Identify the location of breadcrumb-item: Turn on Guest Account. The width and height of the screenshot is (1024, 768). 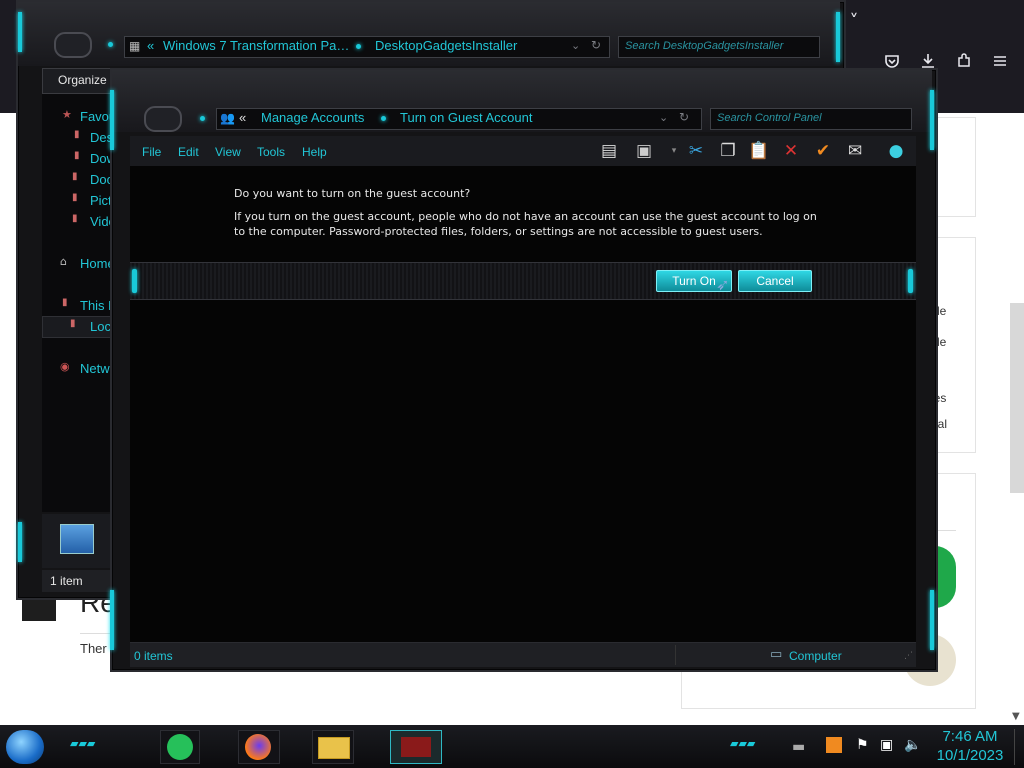
(466, 117).